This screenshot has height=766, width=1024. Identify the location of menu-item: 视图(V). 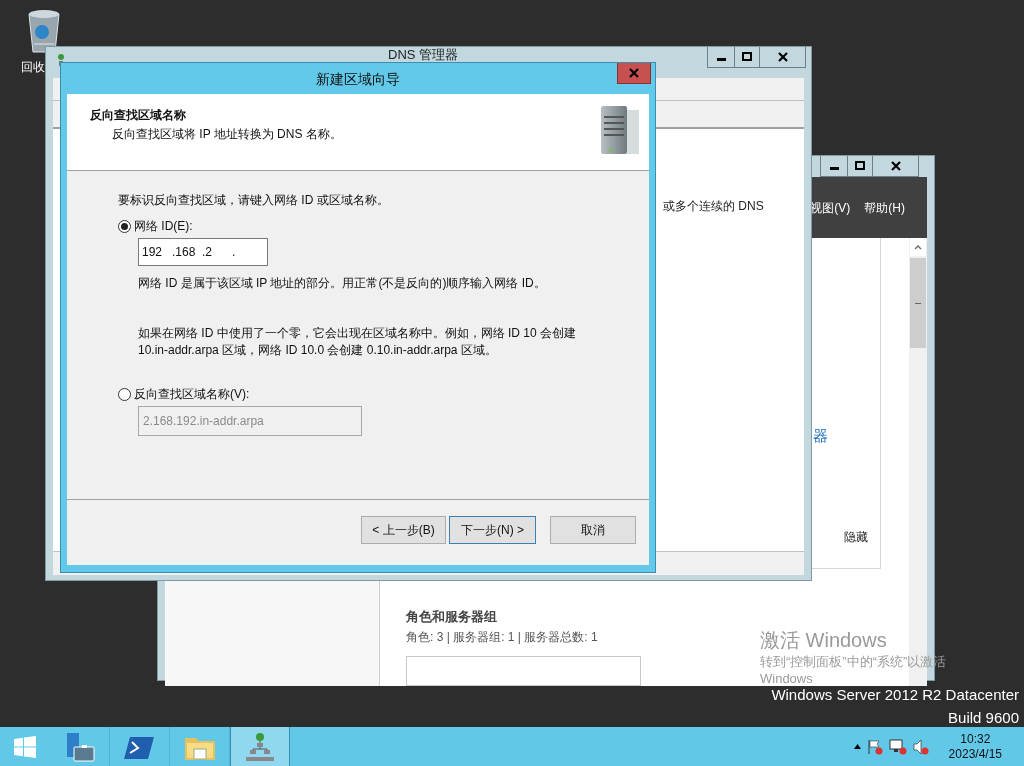
(830, 207).